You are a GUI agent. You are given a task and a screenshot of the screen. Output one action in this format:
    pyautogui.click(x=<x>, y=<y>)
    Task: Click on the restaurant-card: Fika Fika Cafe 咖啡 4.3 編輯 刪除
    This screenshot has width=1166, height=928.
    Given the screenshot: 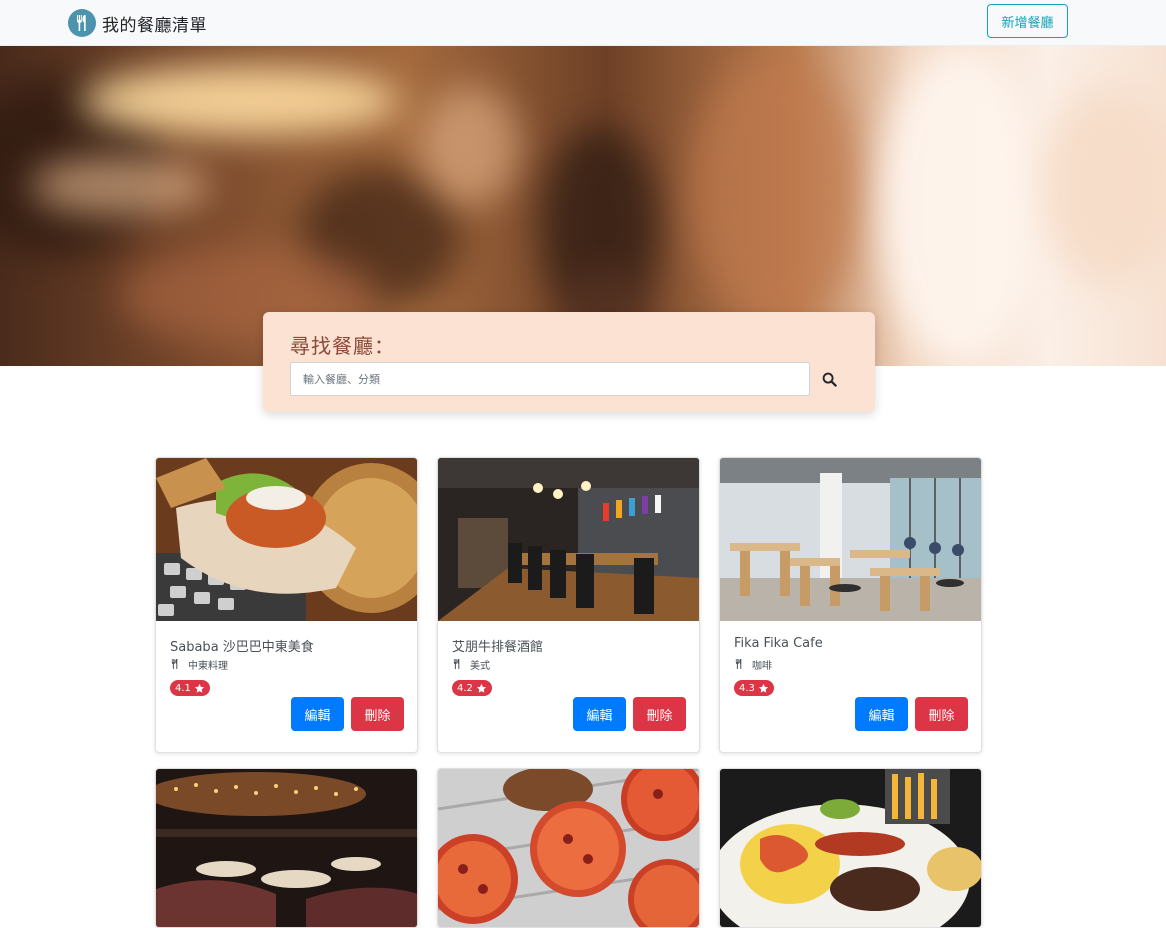 What is the action you would take?
    pyautogui.click(x=850, y=605)
    